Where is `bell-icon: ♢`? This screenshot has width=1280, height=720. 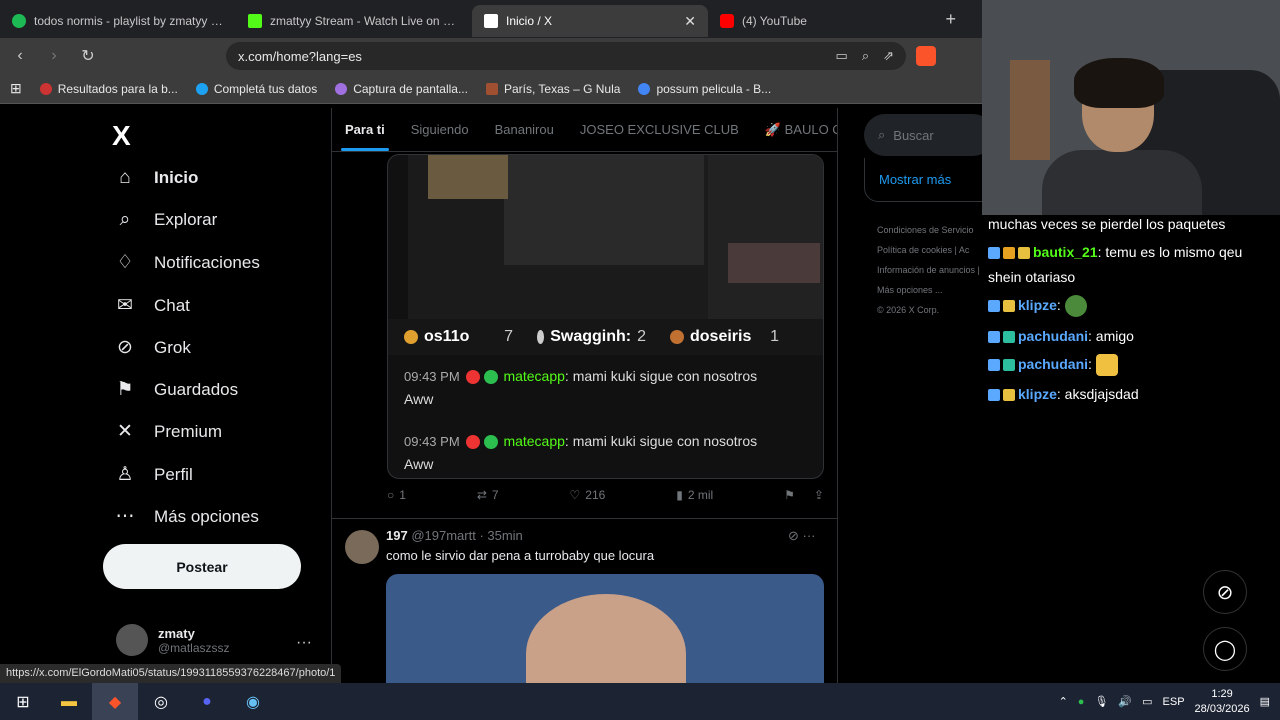 bell-icon: ♢ is located at coordinates (125, 262).